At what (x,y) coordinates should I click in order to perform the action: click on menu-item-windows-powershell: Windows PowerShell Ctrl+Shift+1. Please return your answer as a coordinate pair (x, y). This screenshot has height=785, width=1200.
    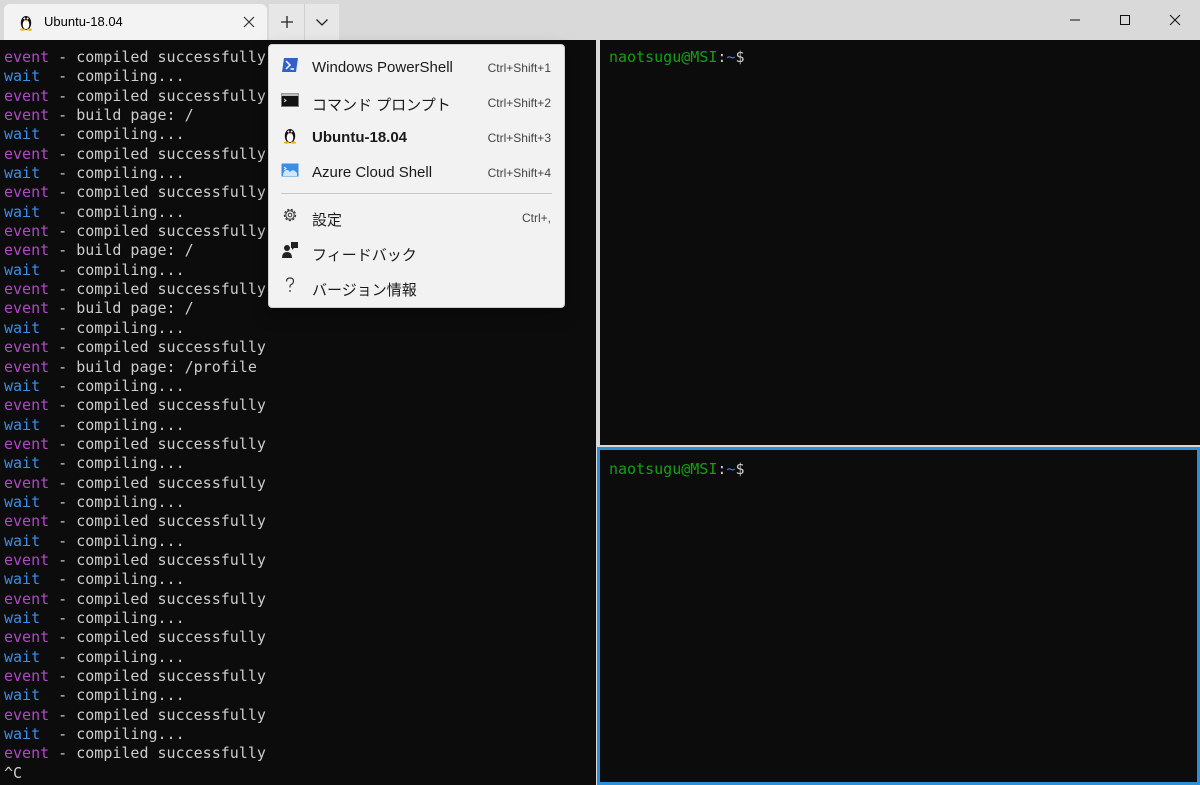
    Looking at the image, I should click on (416, 65).